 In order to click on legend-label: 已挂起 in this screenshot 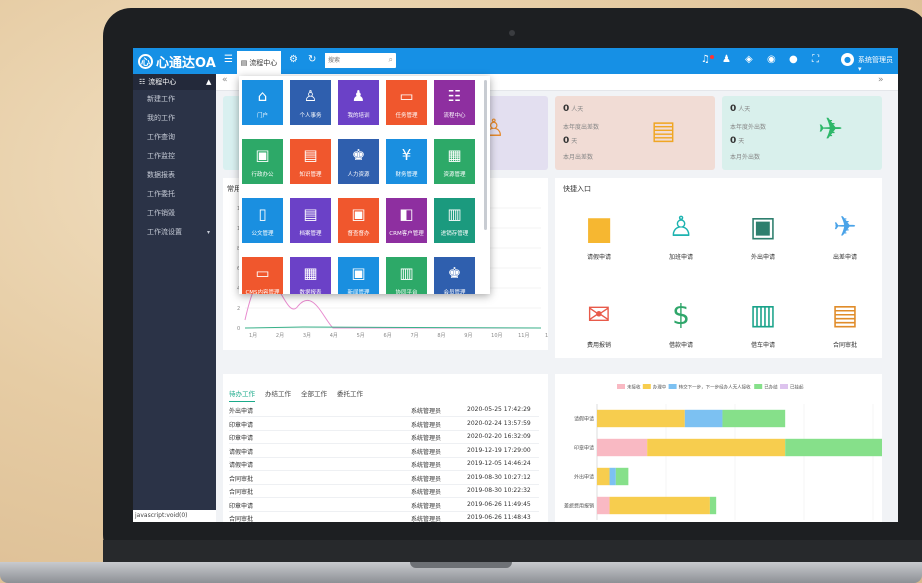, I will do `click(797, 387)`.